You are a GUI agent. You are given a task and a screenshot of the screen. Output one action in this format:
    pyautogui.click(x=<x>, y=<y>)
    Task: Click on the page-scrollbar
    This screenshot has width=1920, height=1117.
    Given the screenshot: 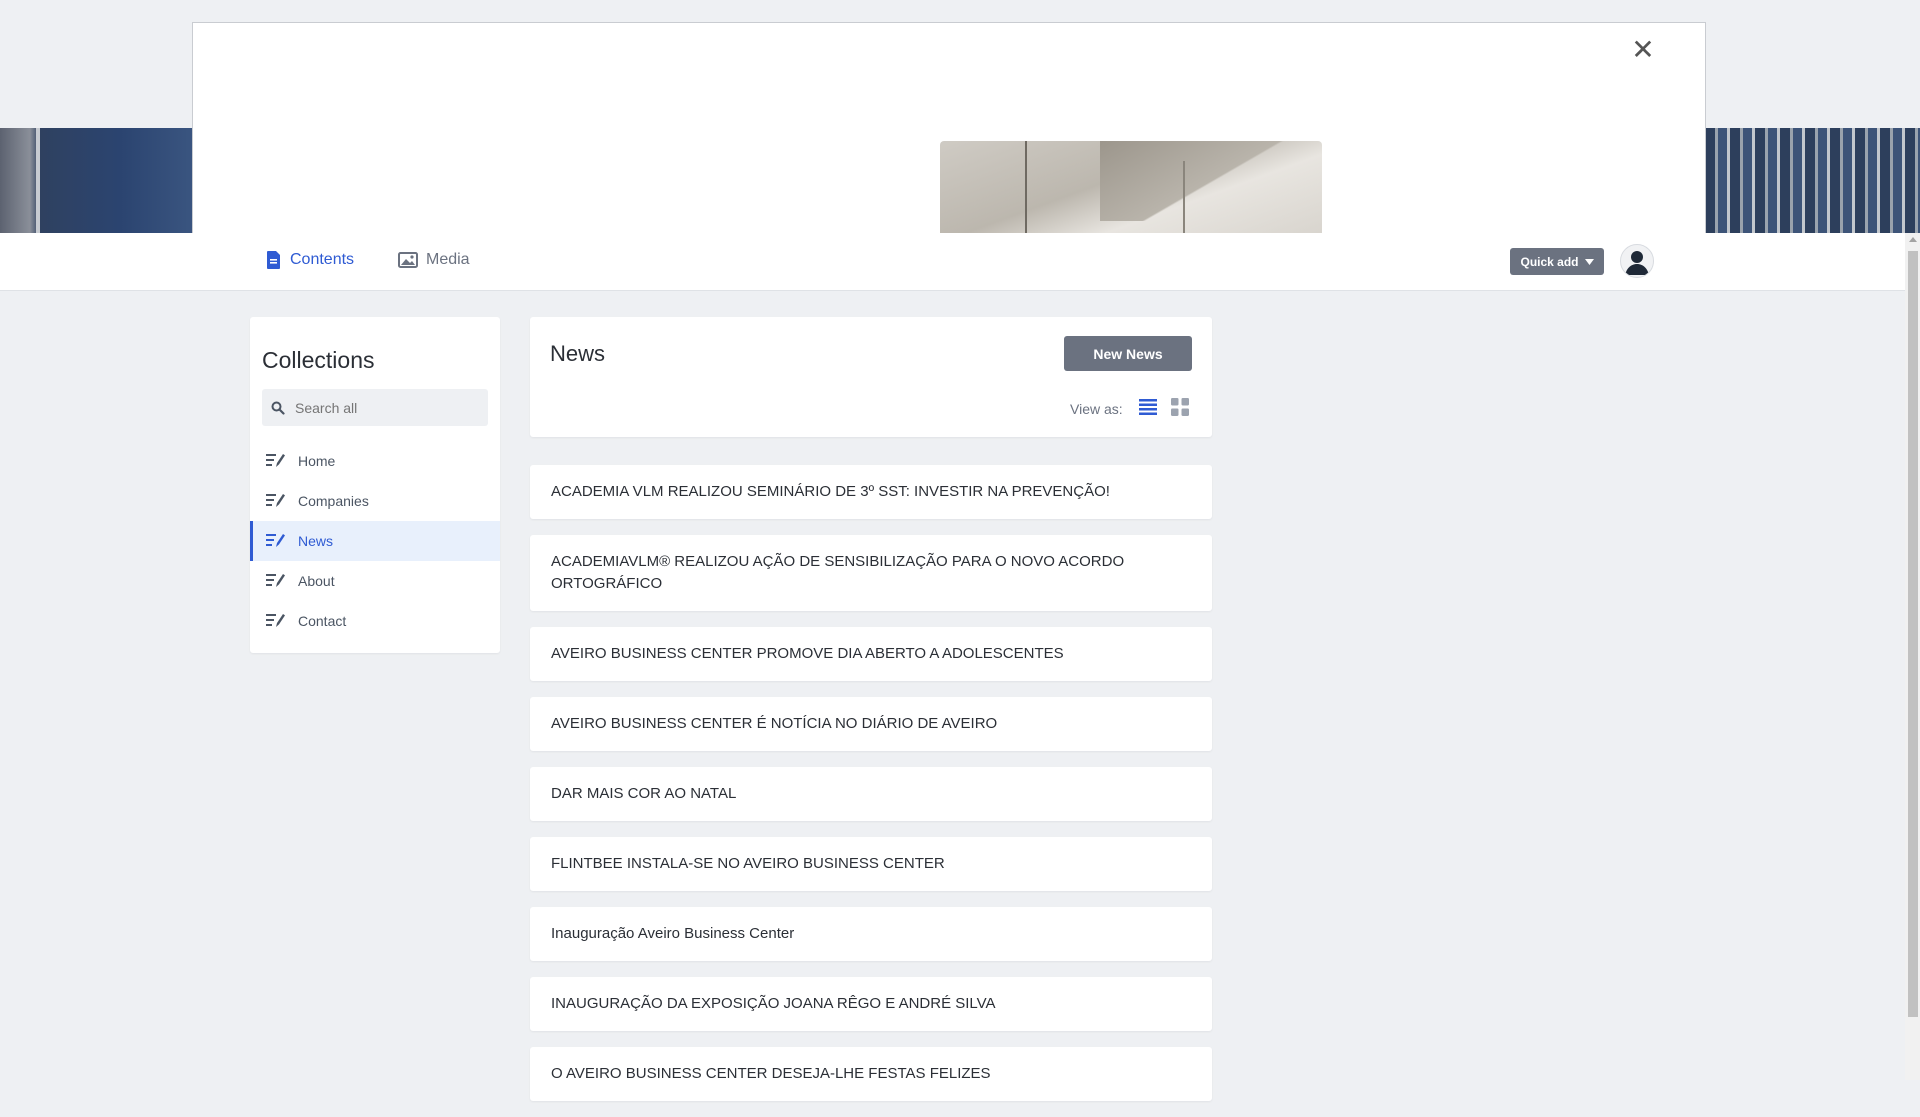 What is the action you would take?
    pyautogui.click(x=1912, y=656)
    